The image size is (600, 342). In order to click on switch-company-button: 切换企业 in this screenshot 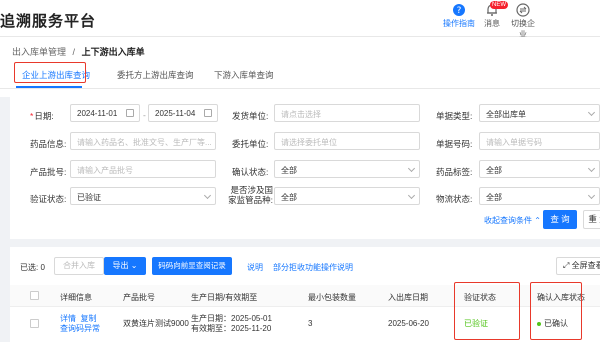, I will do `click(523, 21)`.